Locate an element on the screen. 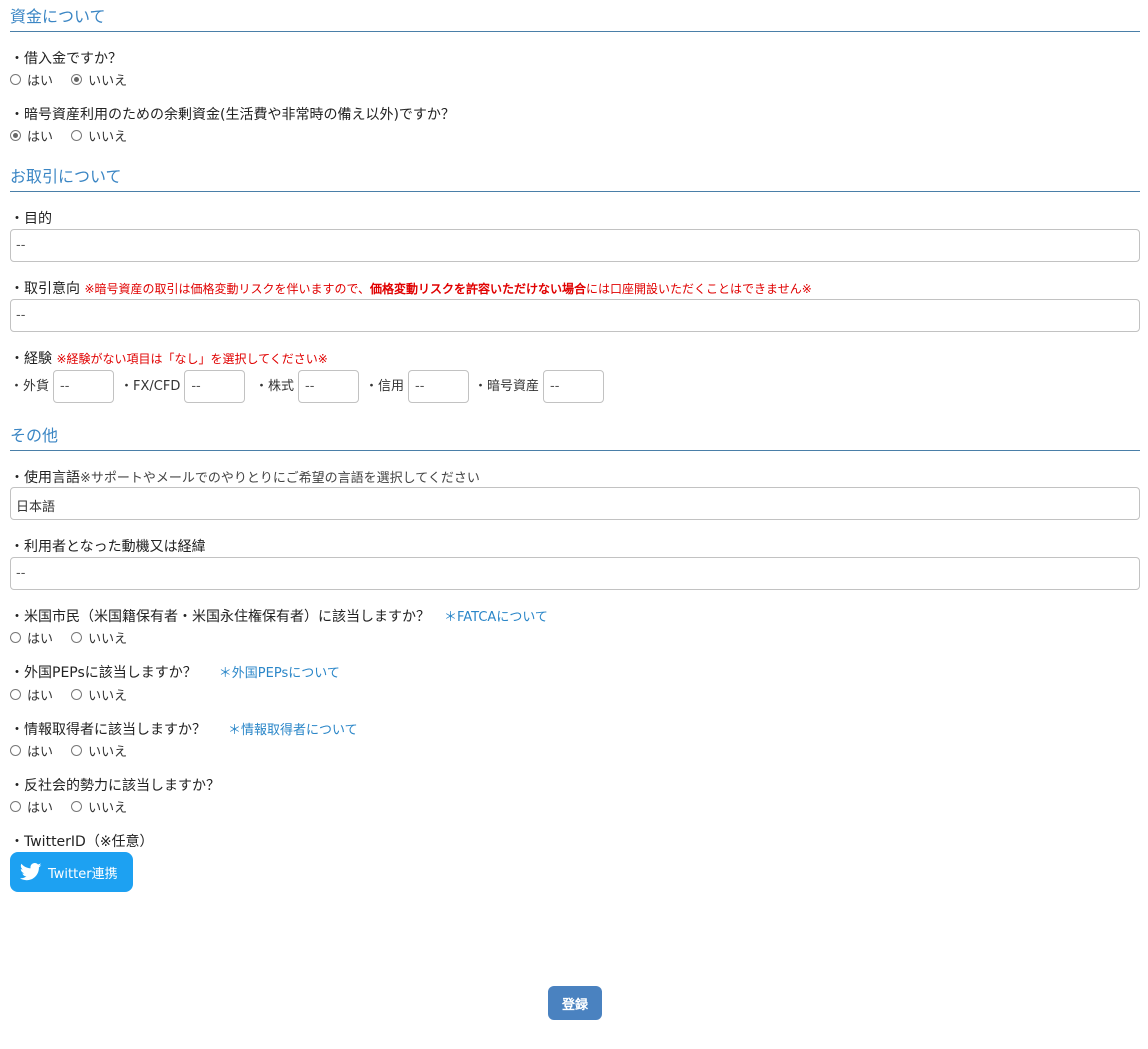  radio-group-peps: はい いいえ is located at coordinates (75, 694).